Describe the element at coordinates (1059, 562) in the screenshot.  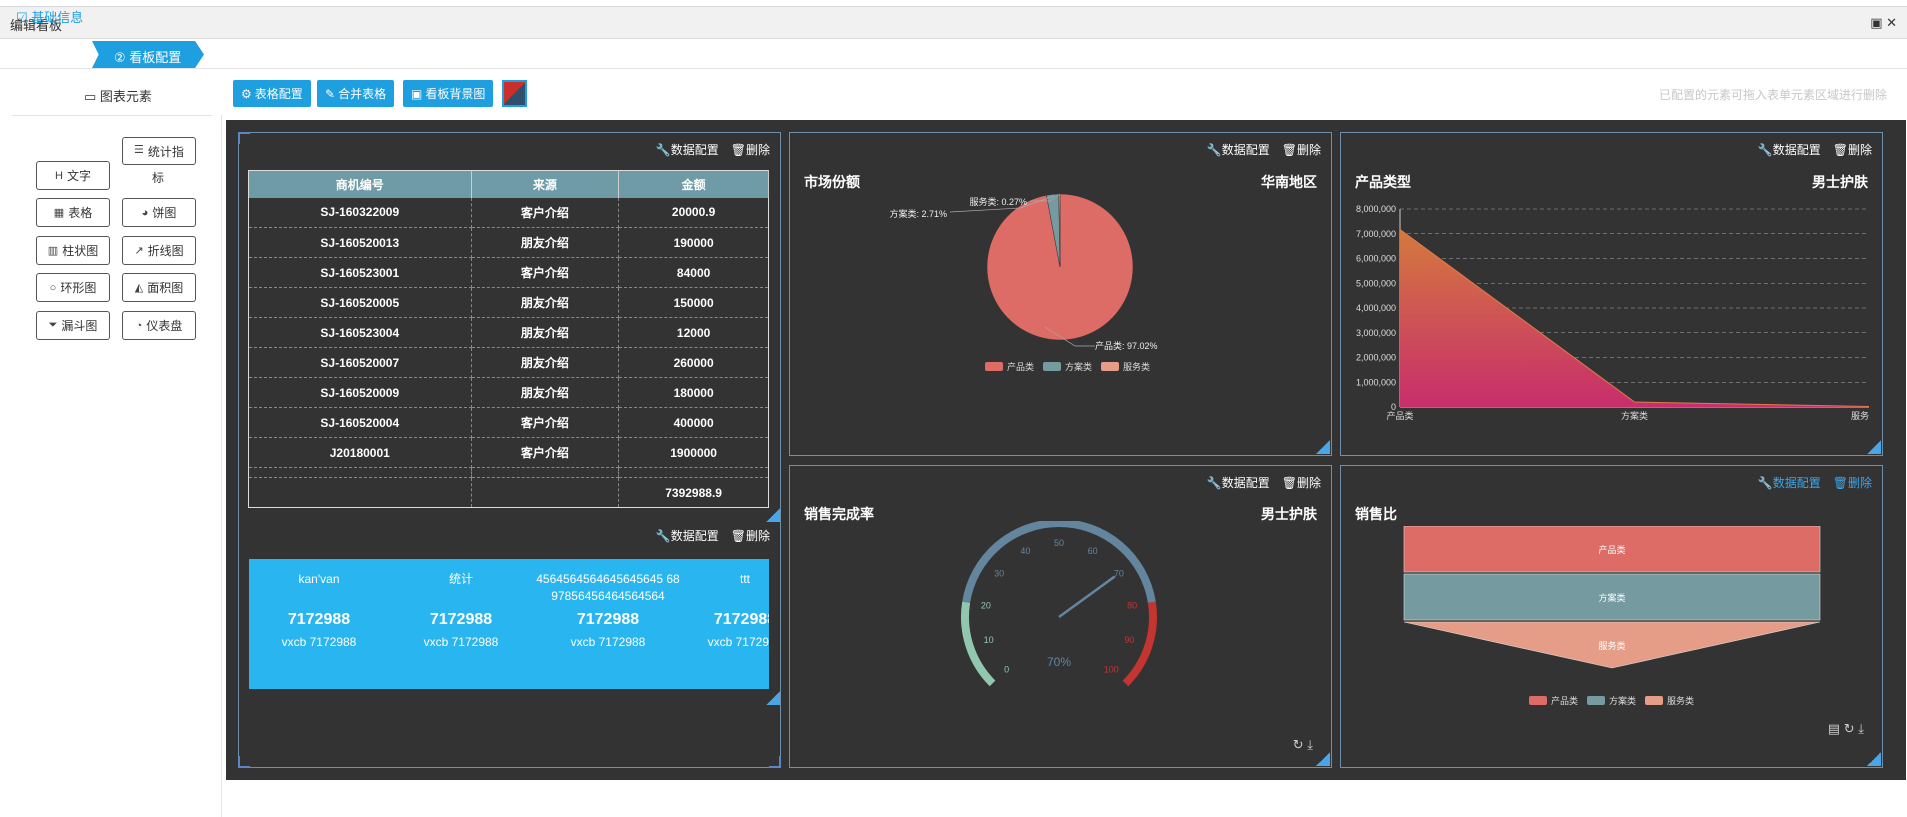
I see `gauge-arc` at that location.